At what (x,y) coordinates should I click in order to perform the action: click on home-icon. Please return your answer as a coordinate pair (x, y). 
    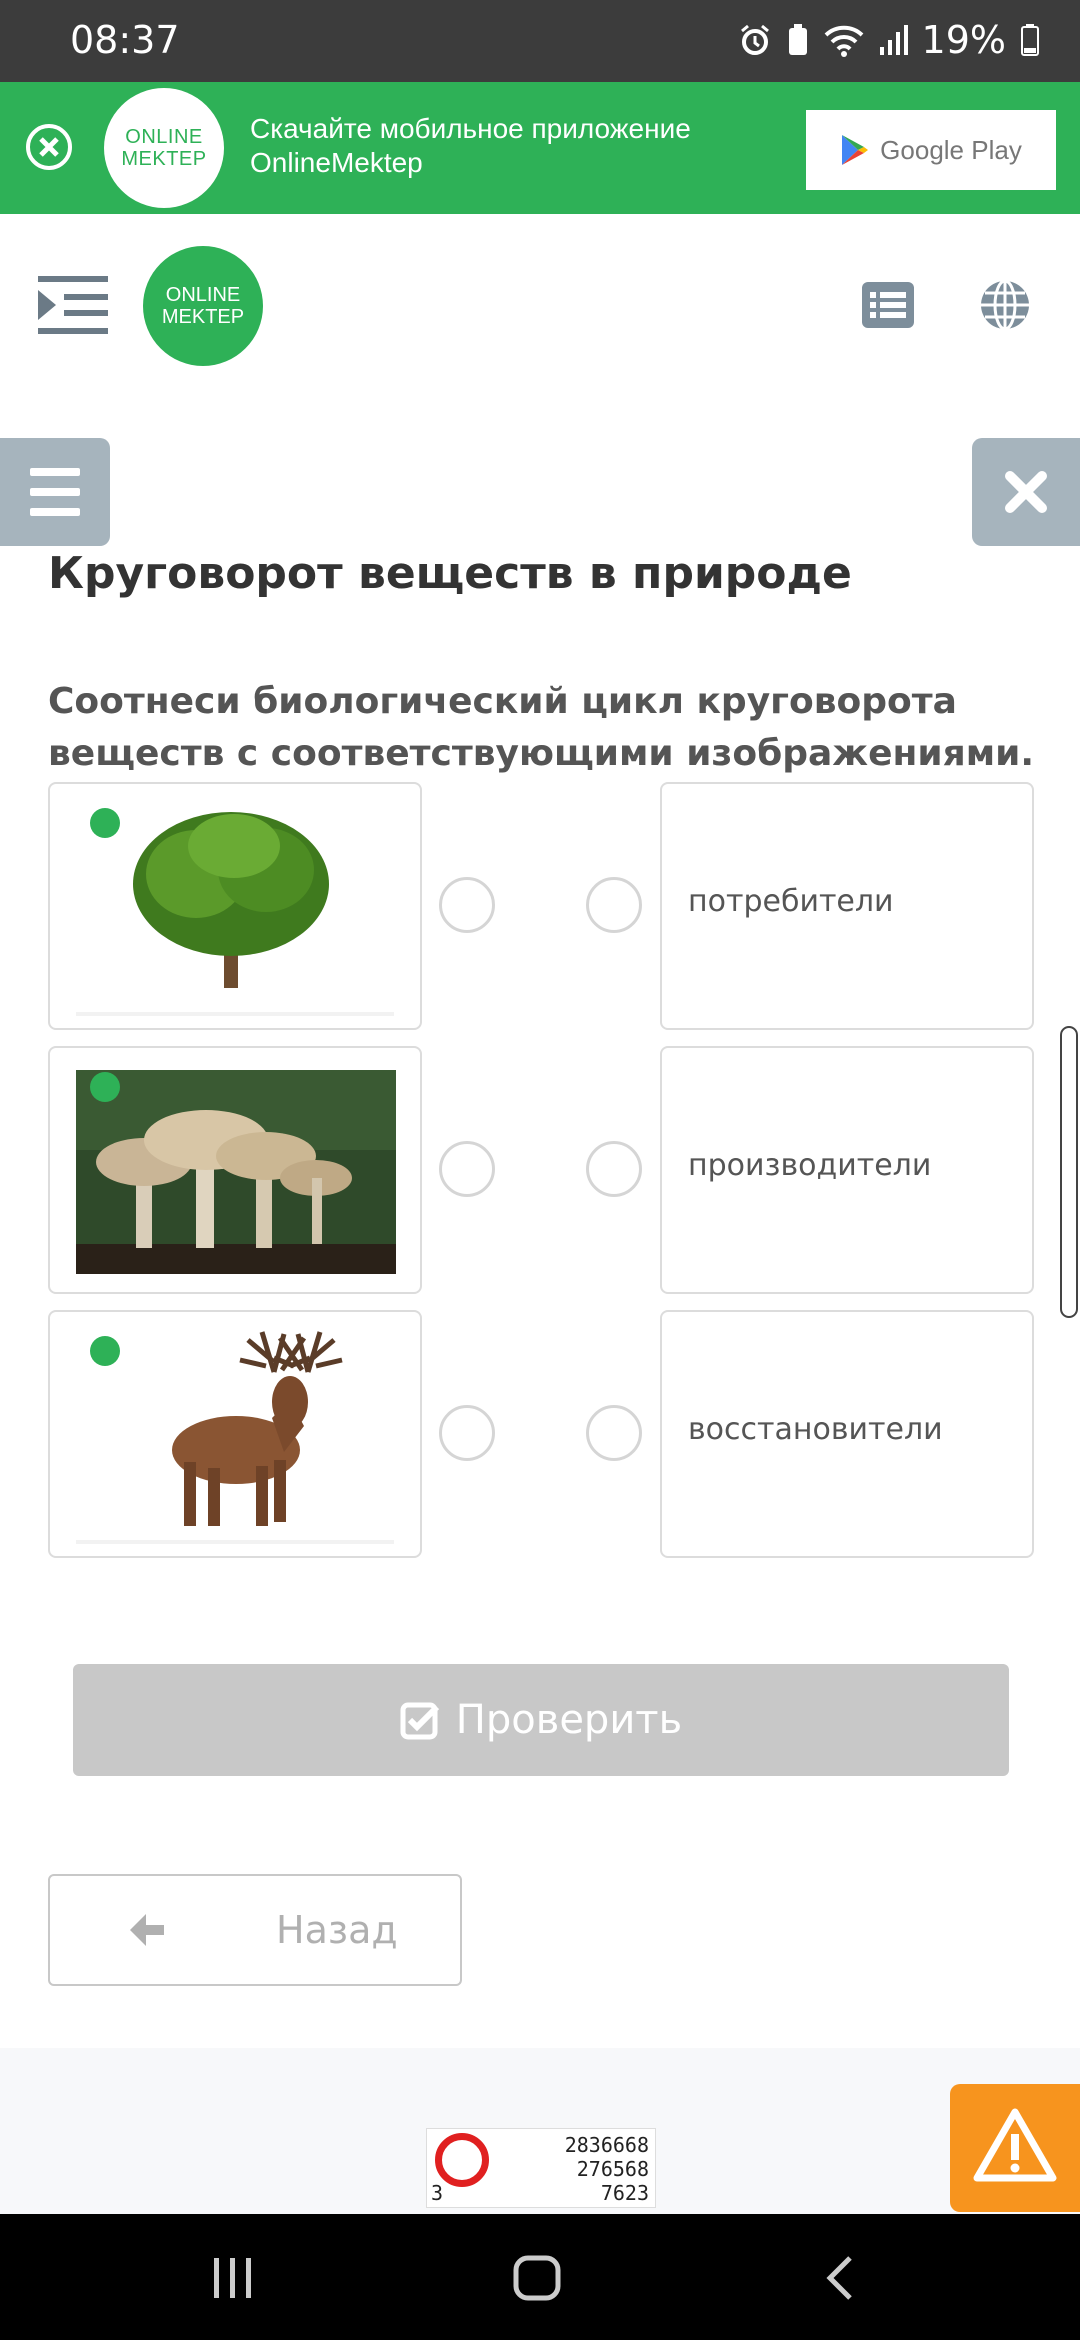
    Looking at the image, I should click on (537, 2278).